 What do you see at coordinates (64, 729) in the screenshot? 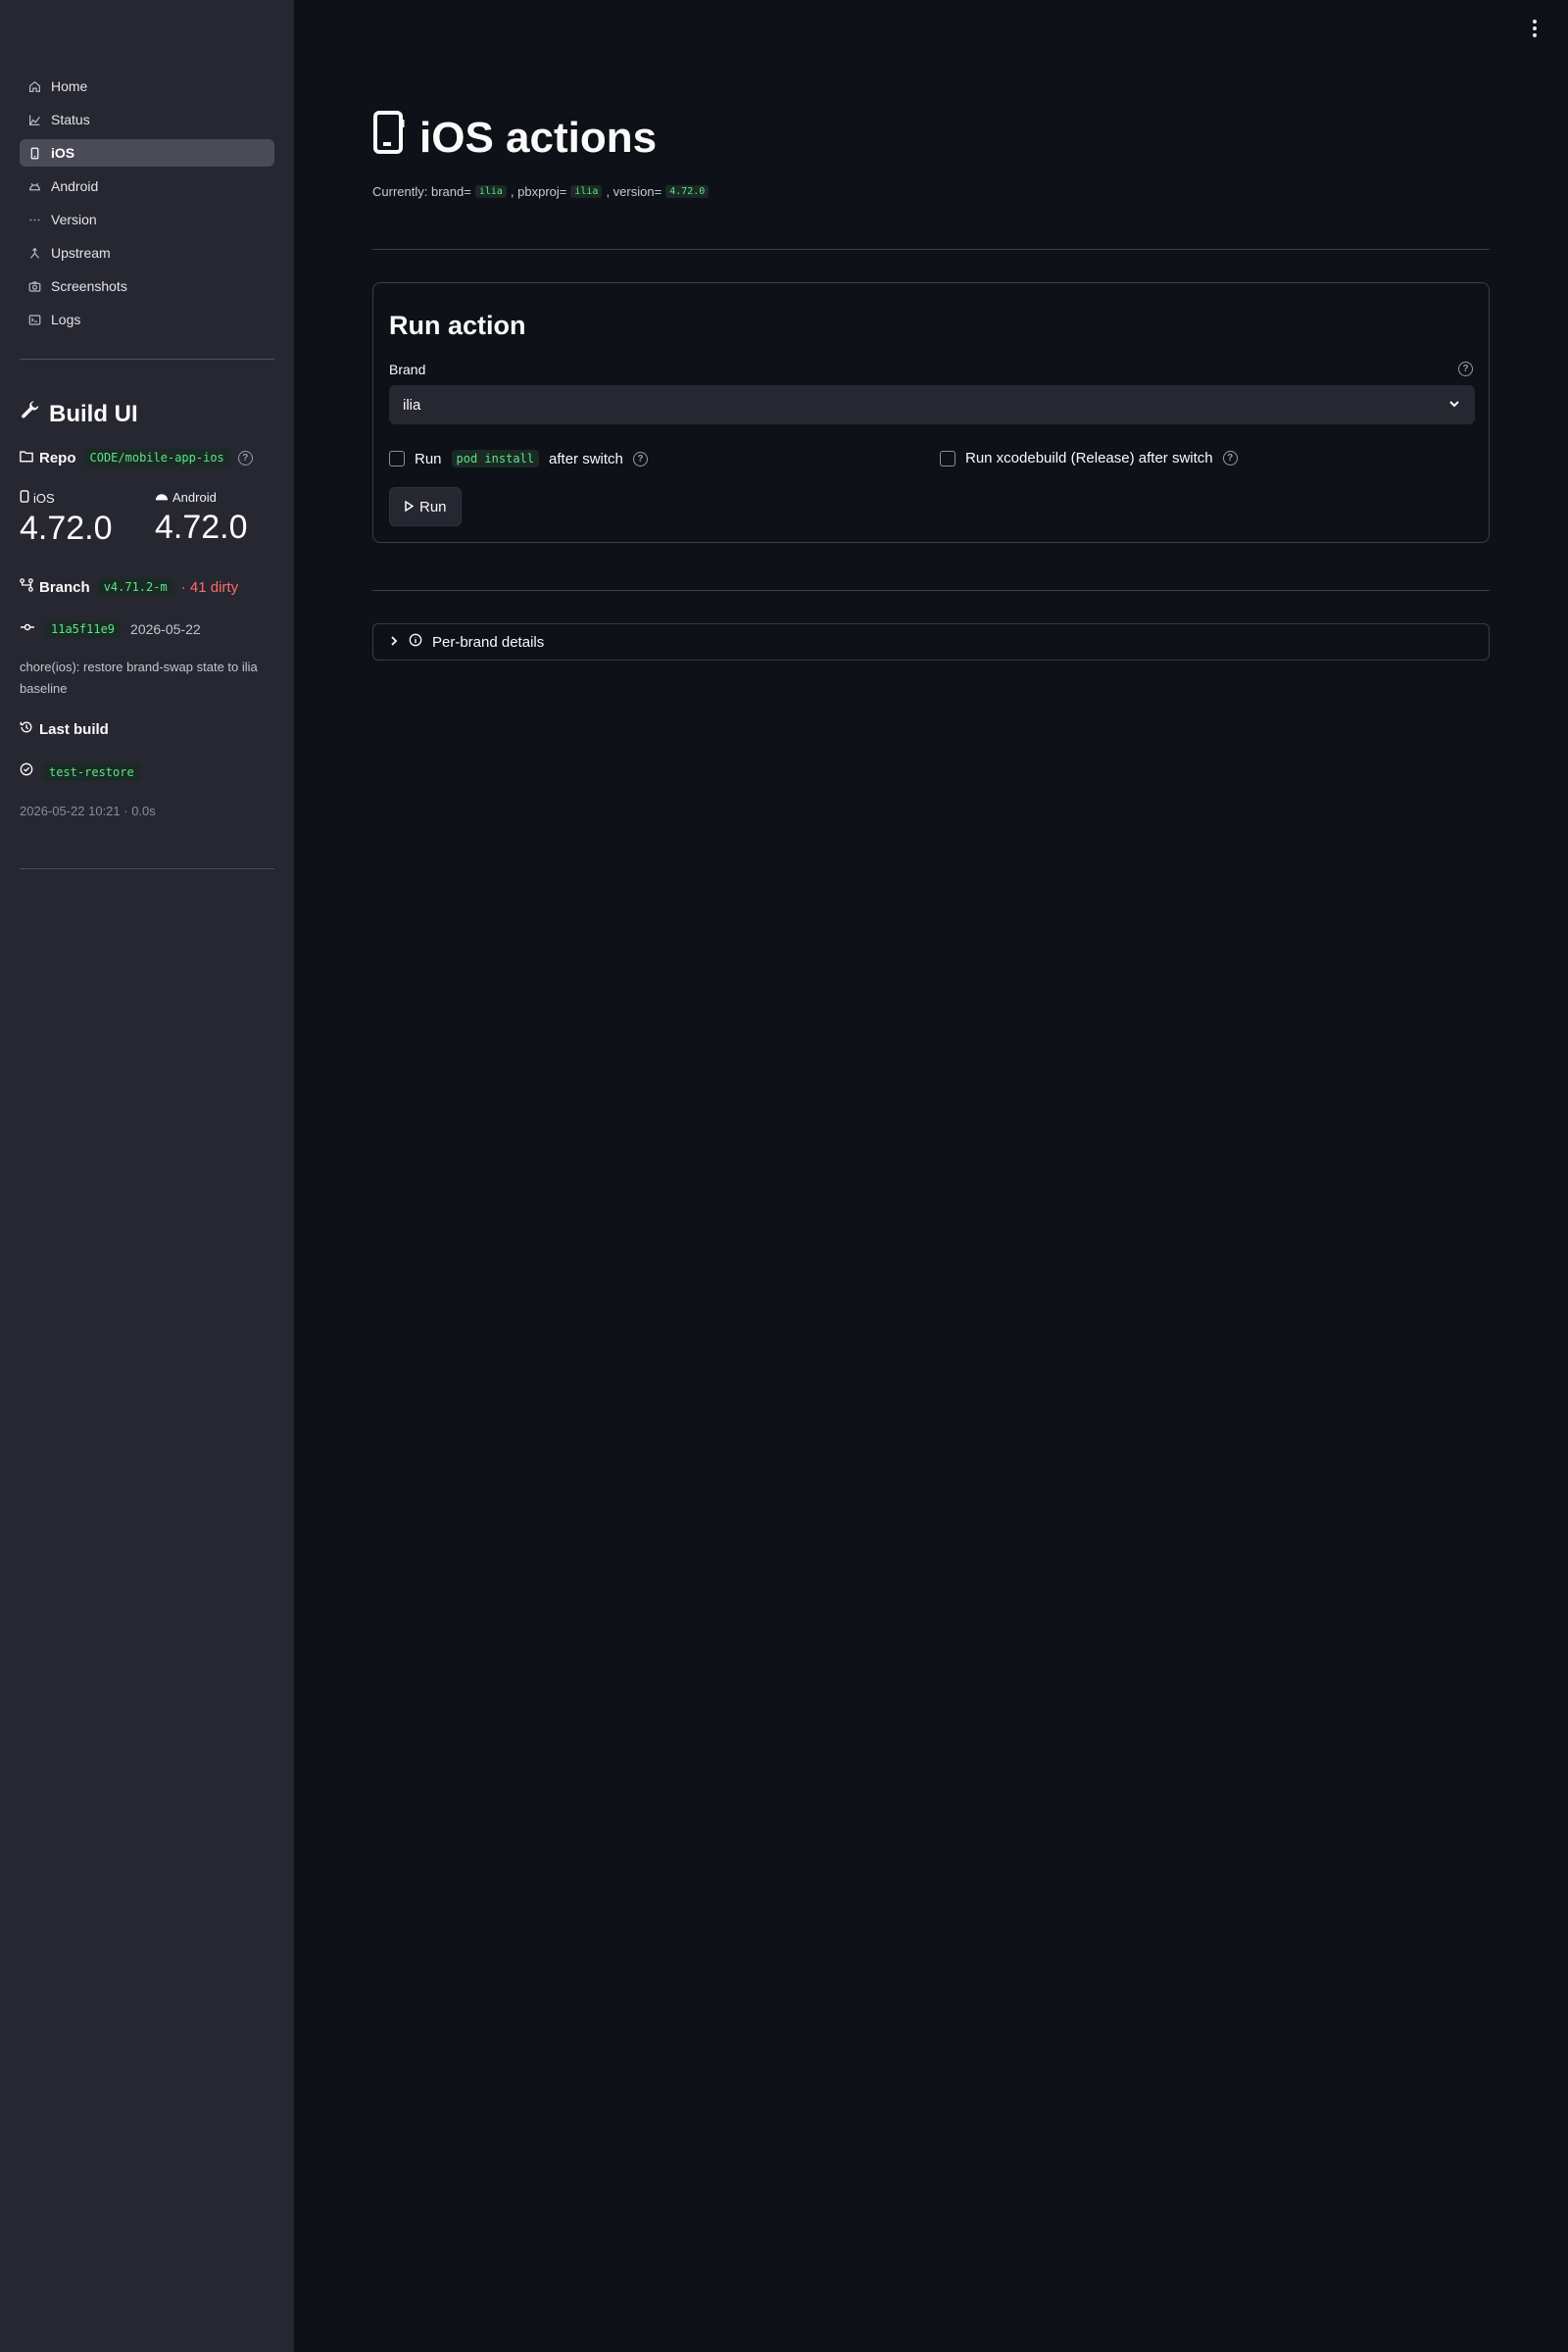
I see `last-build-heading: Last build` at bounding box center [64, 729].